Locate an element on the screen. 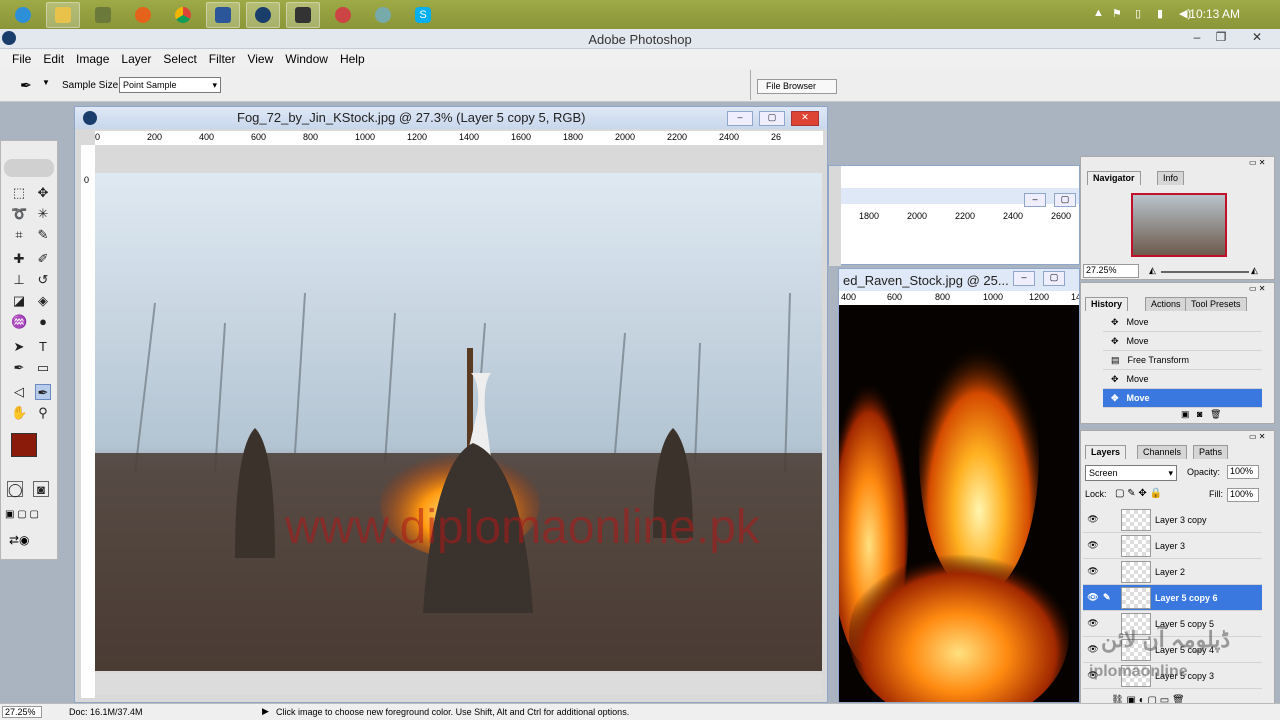  word-taskbar-icon is located at coordinates (223, 14).